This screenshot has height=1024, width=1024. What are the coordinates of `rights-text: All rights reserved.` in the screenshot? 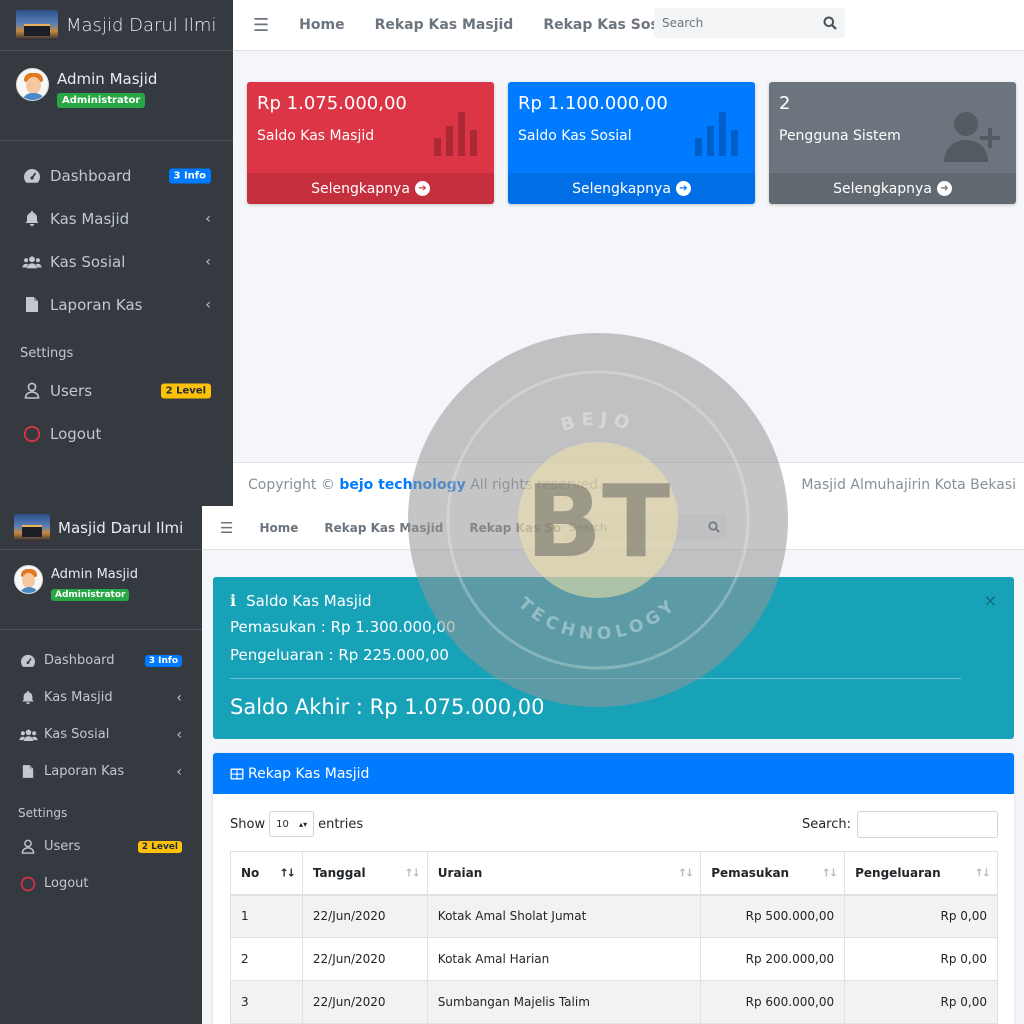 It's located at (536, 484).